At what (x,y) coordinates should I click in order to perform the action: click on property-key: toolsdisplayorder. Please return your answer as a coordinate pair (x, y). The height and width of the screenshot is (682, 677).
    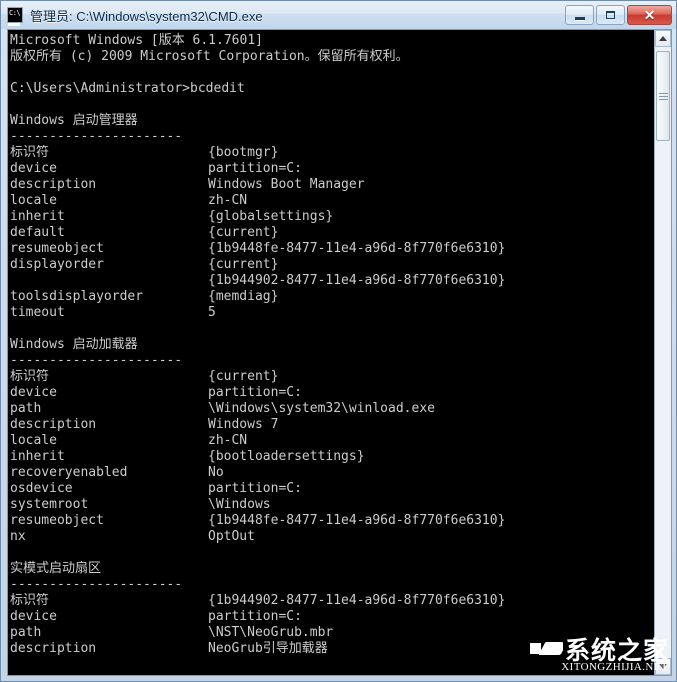
    Looking at the image, I should click on (77, 296).